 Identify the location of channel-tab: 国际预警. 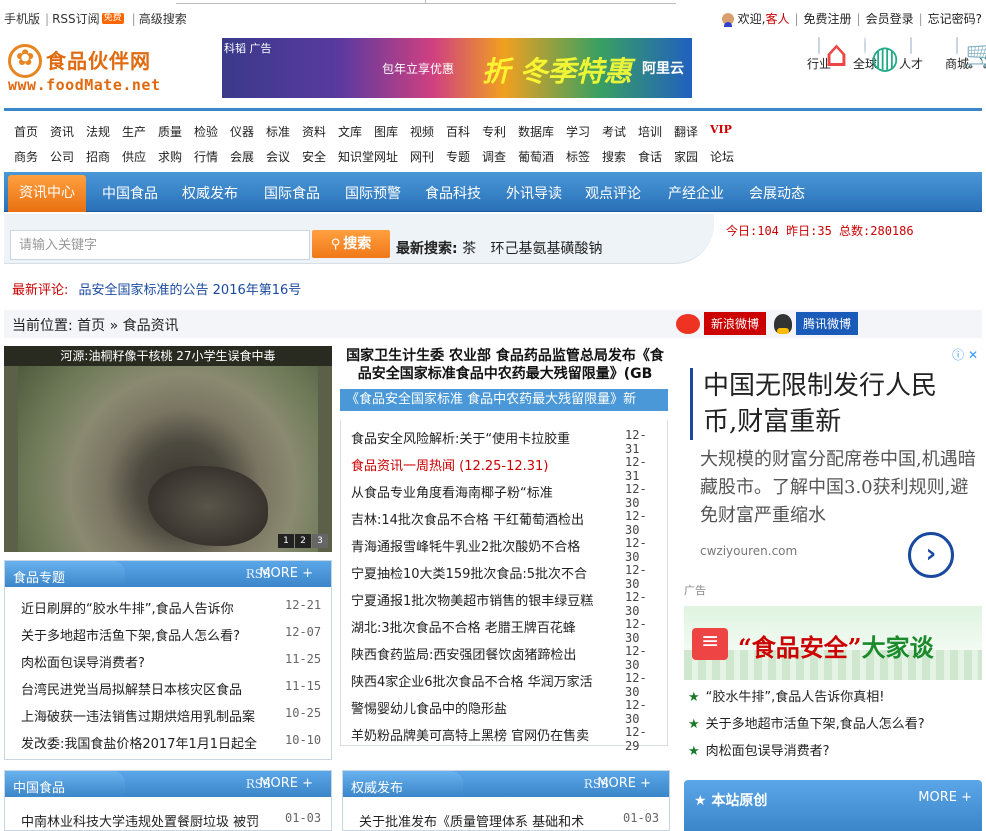
(373, 193).